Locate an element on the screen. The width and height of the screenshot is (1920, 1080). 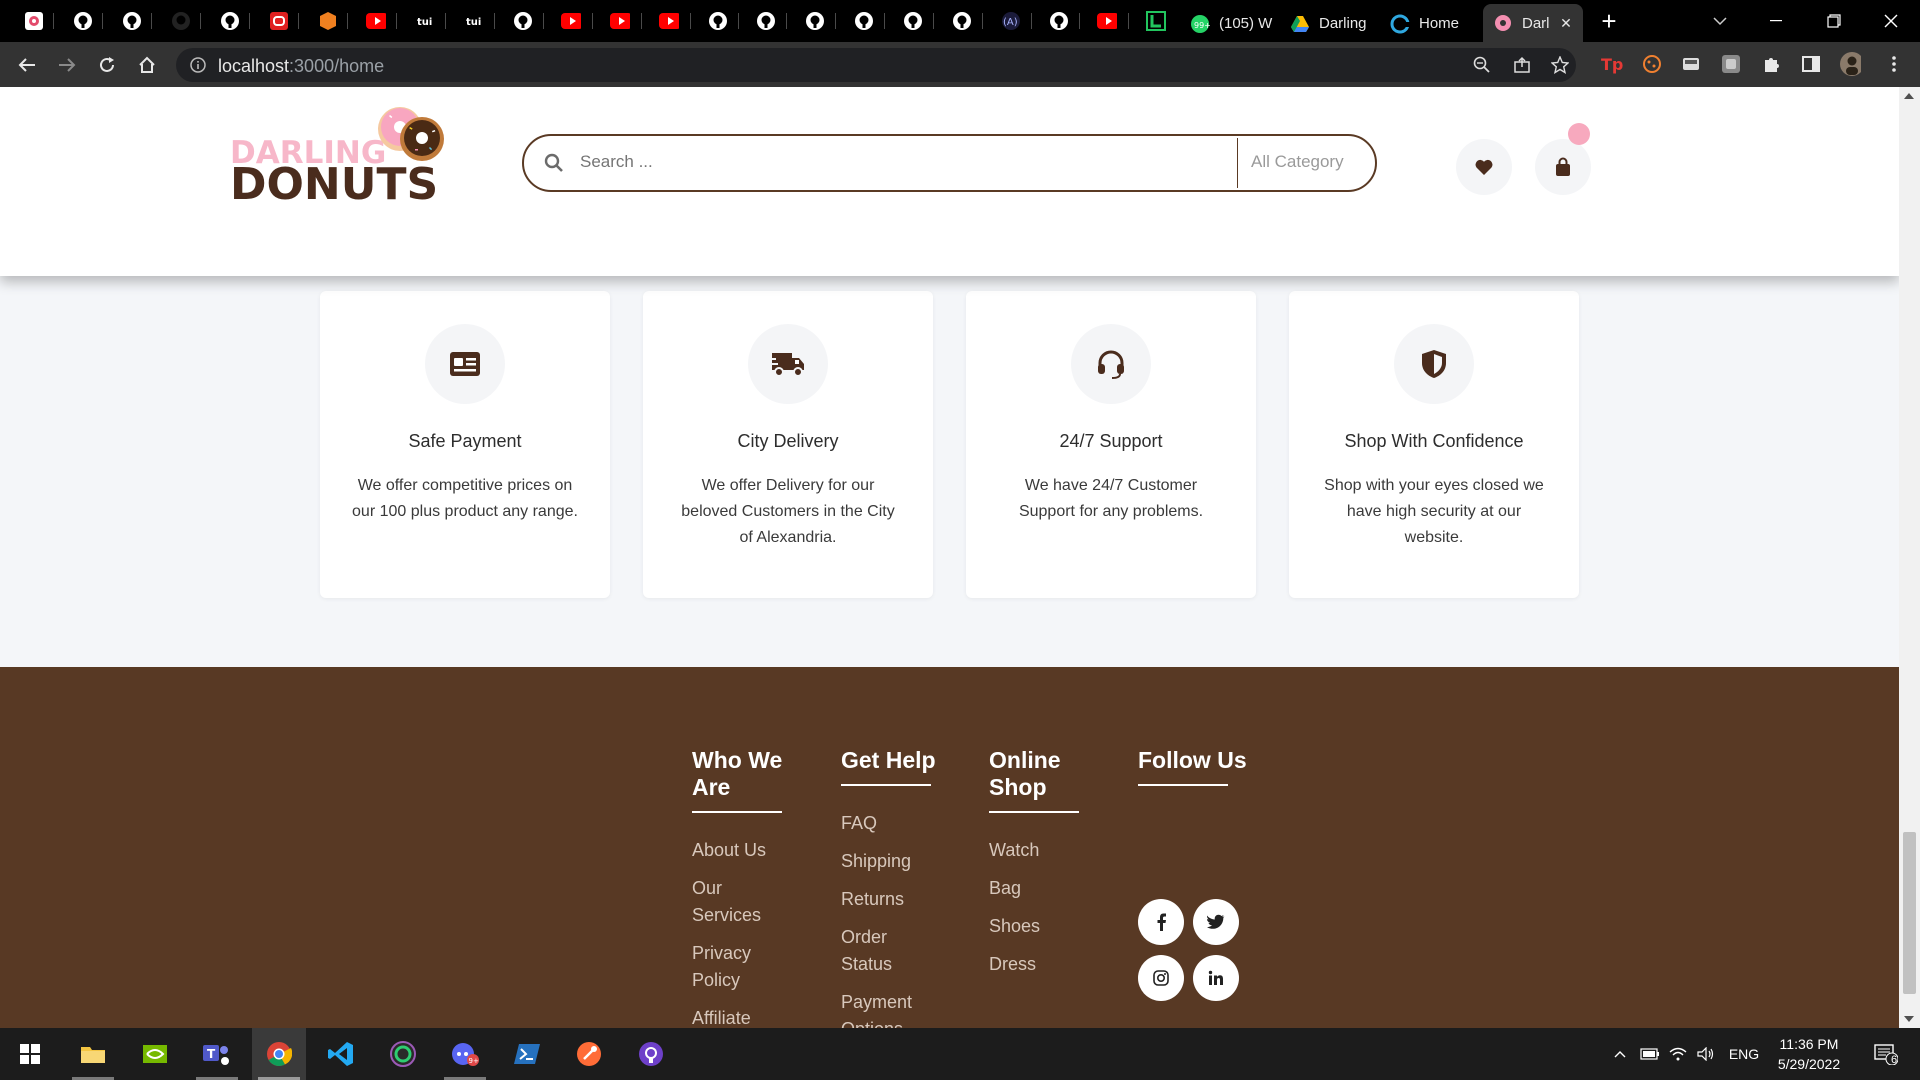
green-l-icon is located at coordinates (1156, 21).